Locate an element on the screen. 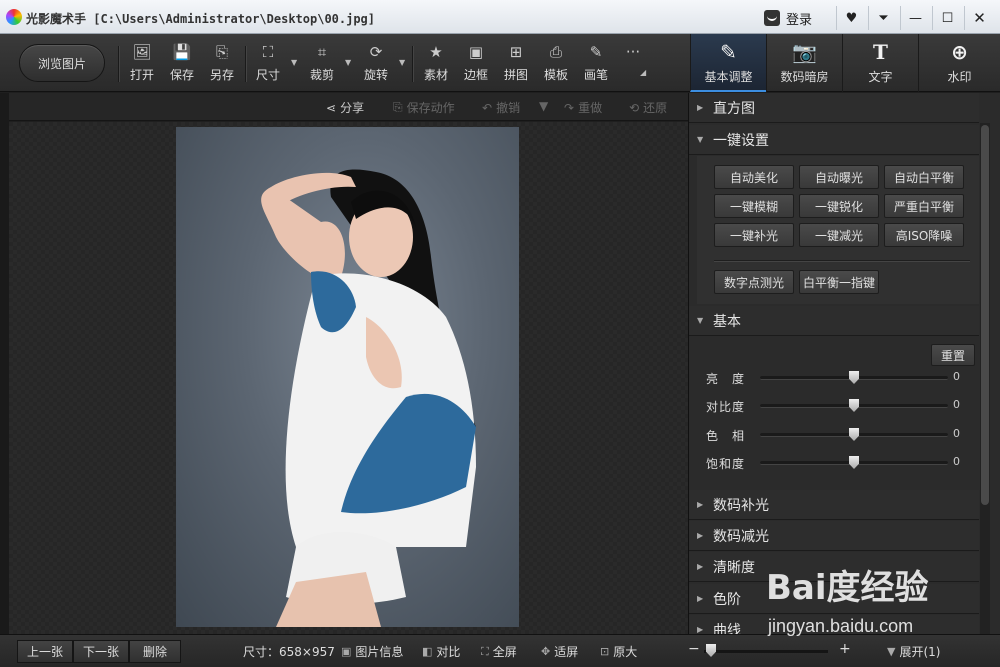 This screenshot has height=667, width=1000. resize-dropdown-icon: ▼ is located at coordinates (294, 62).